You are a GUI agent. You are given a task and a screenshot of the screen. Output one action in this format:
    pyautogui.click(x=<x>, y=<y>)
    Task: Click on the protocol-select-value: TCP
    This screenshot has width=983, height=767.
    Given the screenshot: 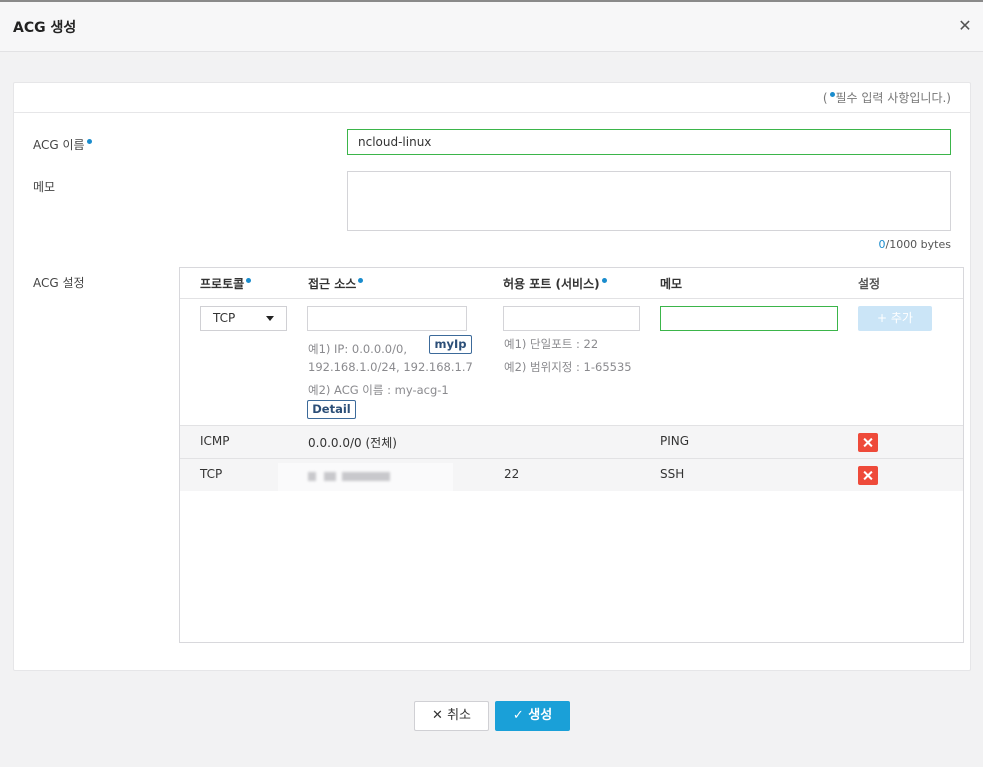 What is the action you would take?
    pyautogui.click(x=224, y=318)
    